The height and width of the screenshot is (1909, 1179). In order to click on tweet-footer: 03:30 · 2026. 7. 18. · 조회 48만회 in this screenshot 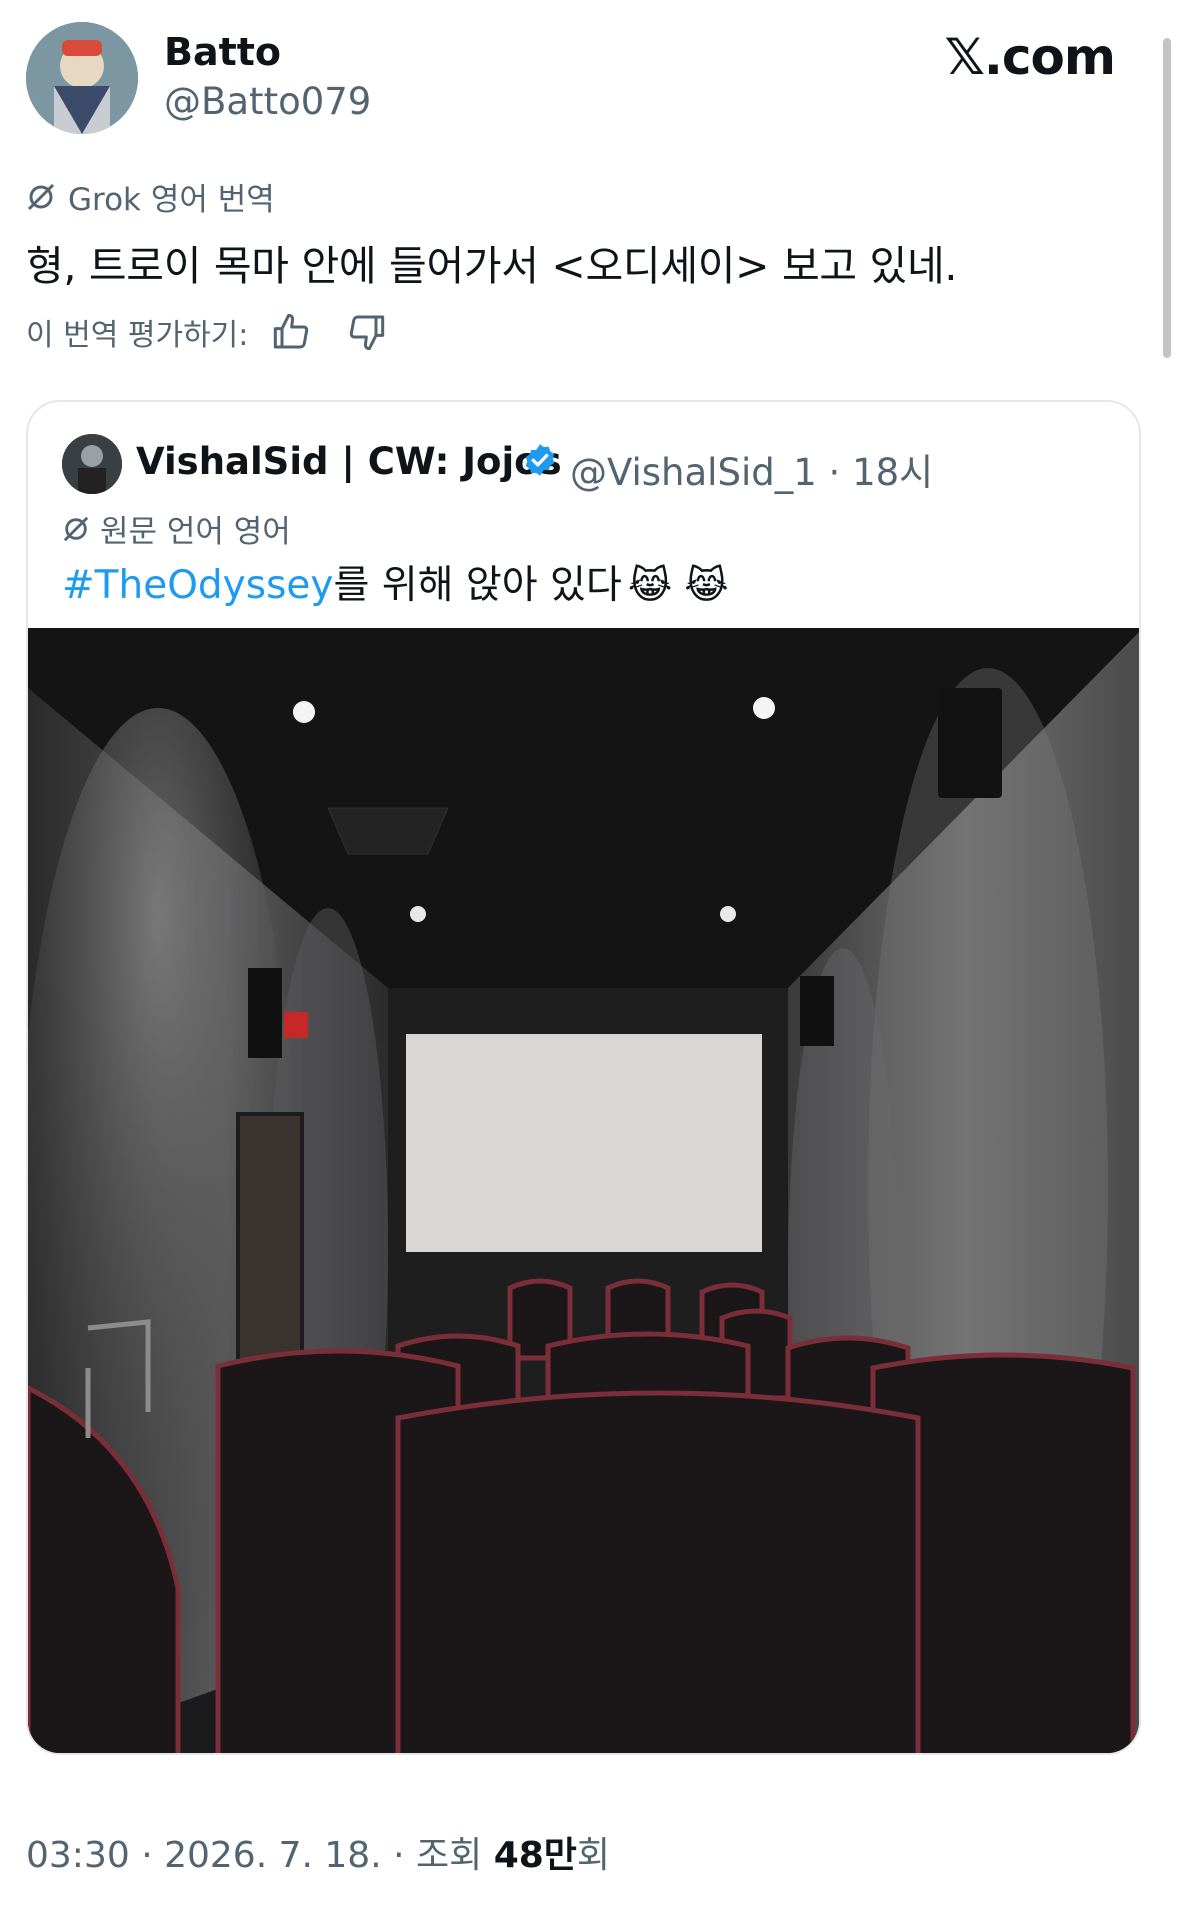, I will do `click(318, 1852)`.